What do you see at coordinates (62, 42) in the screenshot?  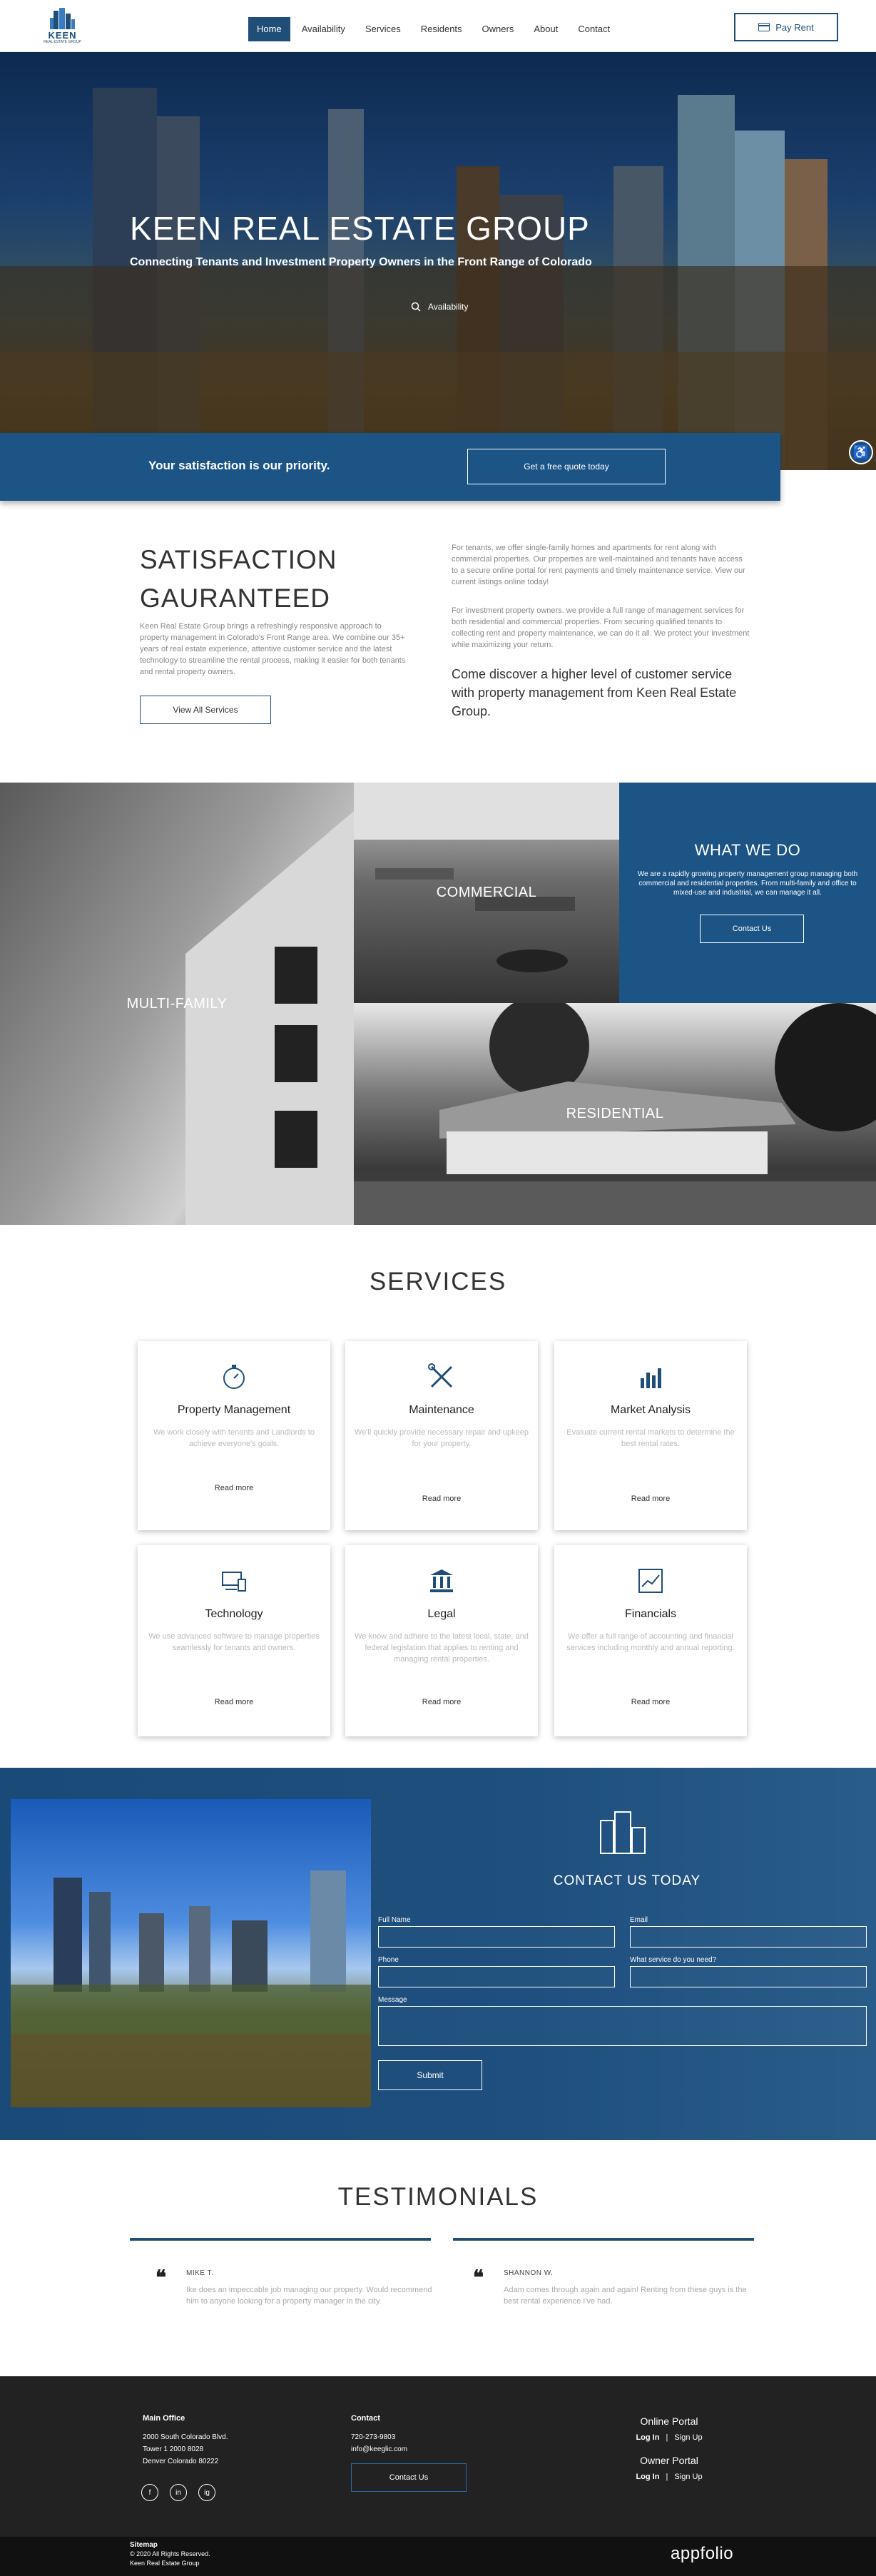 I see `logo-tagline: REAL ESTATE GROUP` at bounding box center [62, 42].